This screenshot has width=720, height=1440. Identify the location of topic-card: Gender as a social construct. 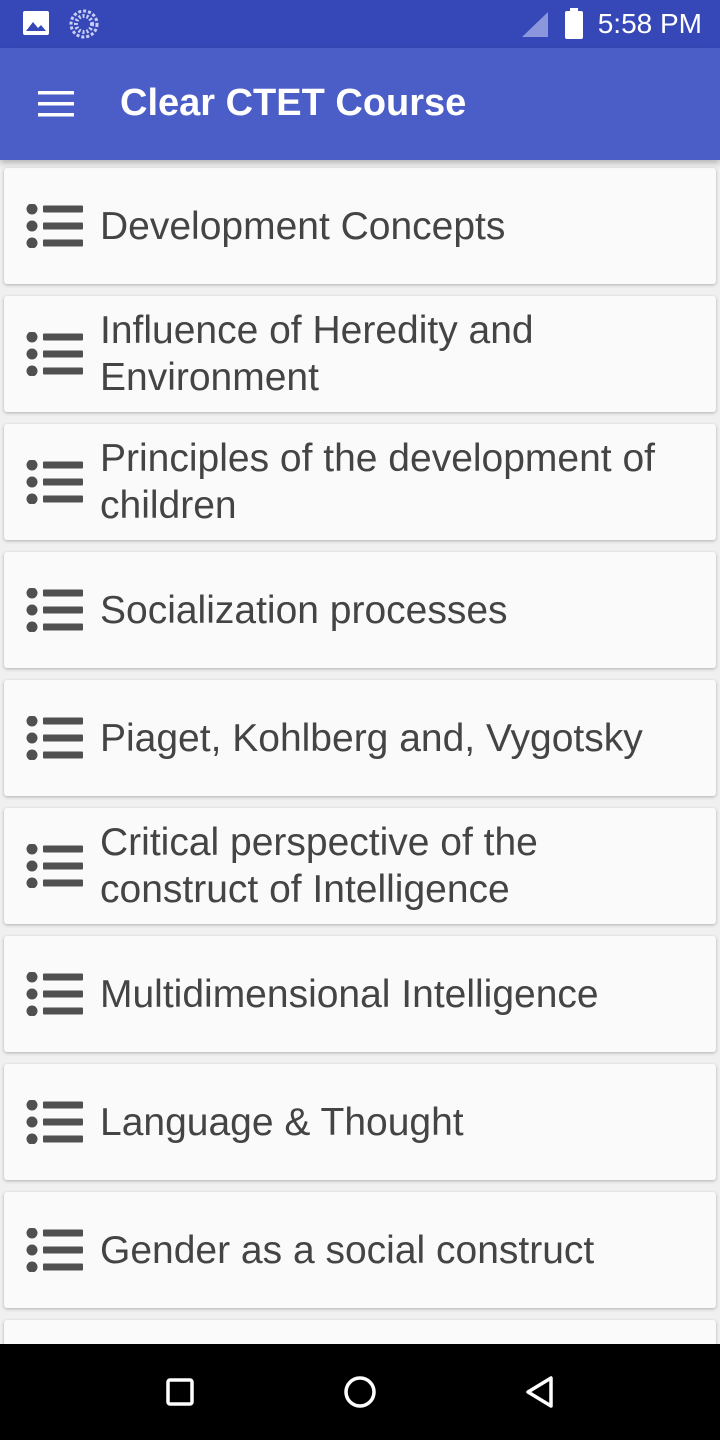
(360, 1250).